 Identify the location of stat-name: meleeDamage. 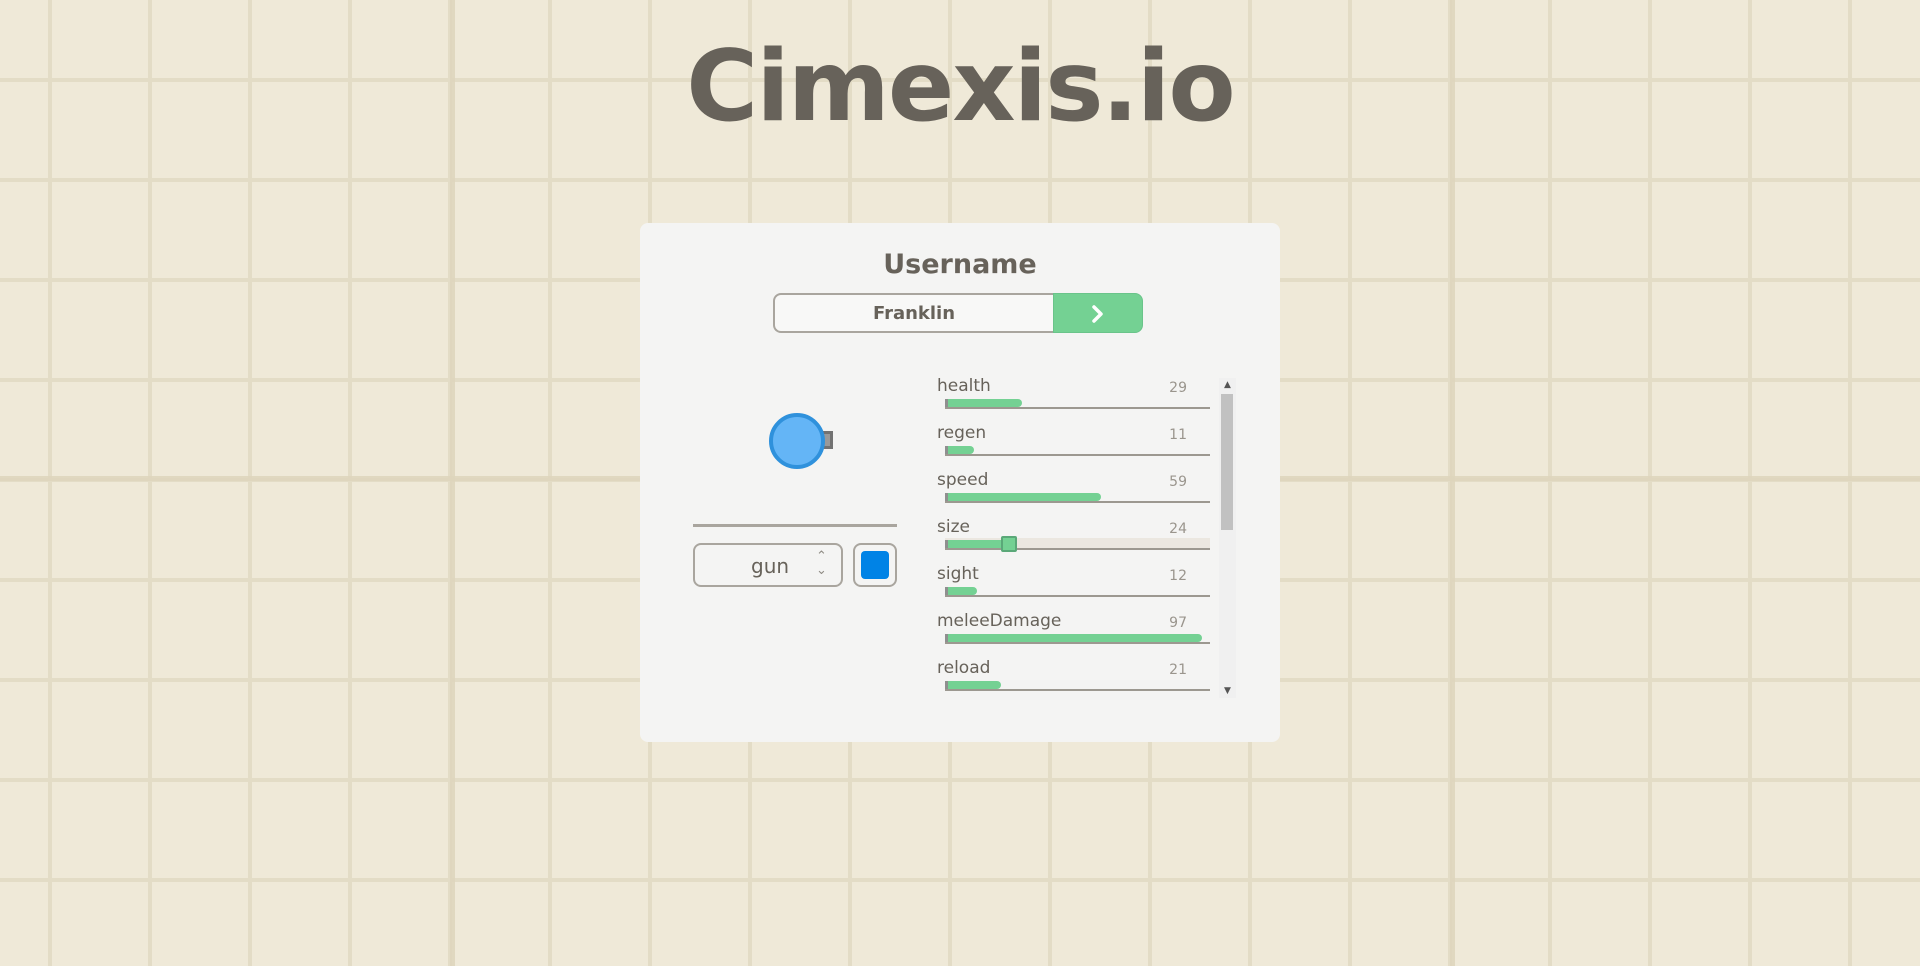
(999, 621).